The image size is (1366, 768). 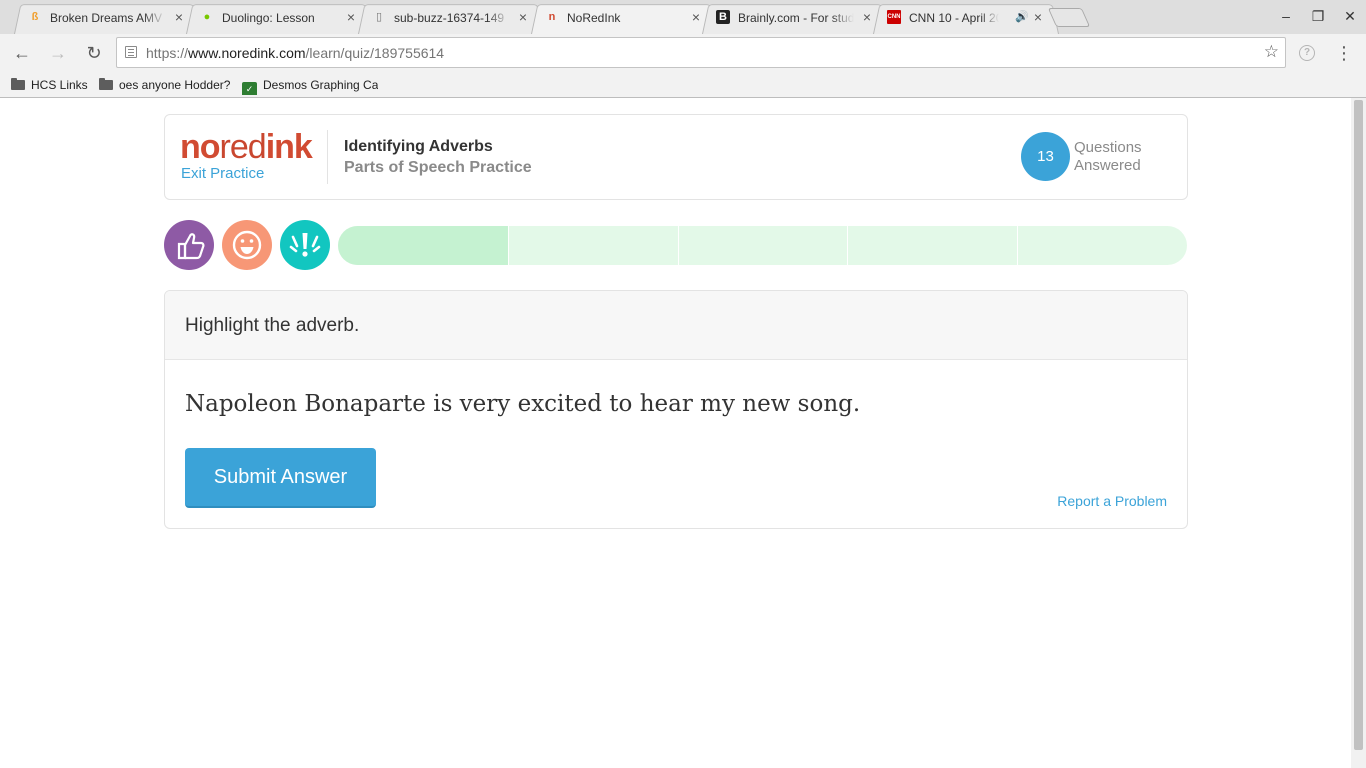 What do you see at coordinates (1112, 501) in the screenshot?
I see `report-problem-link: Report a Problem` at bounding box center [1112, 501].